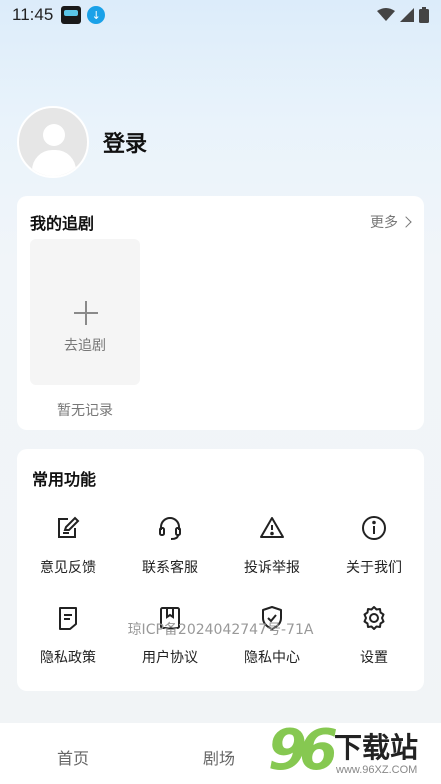 This screenshot has height=784, width=441. Describe the element at coordinates (374, 546) in the screenshot. I see `about-us-button: 关于我们` at that location.